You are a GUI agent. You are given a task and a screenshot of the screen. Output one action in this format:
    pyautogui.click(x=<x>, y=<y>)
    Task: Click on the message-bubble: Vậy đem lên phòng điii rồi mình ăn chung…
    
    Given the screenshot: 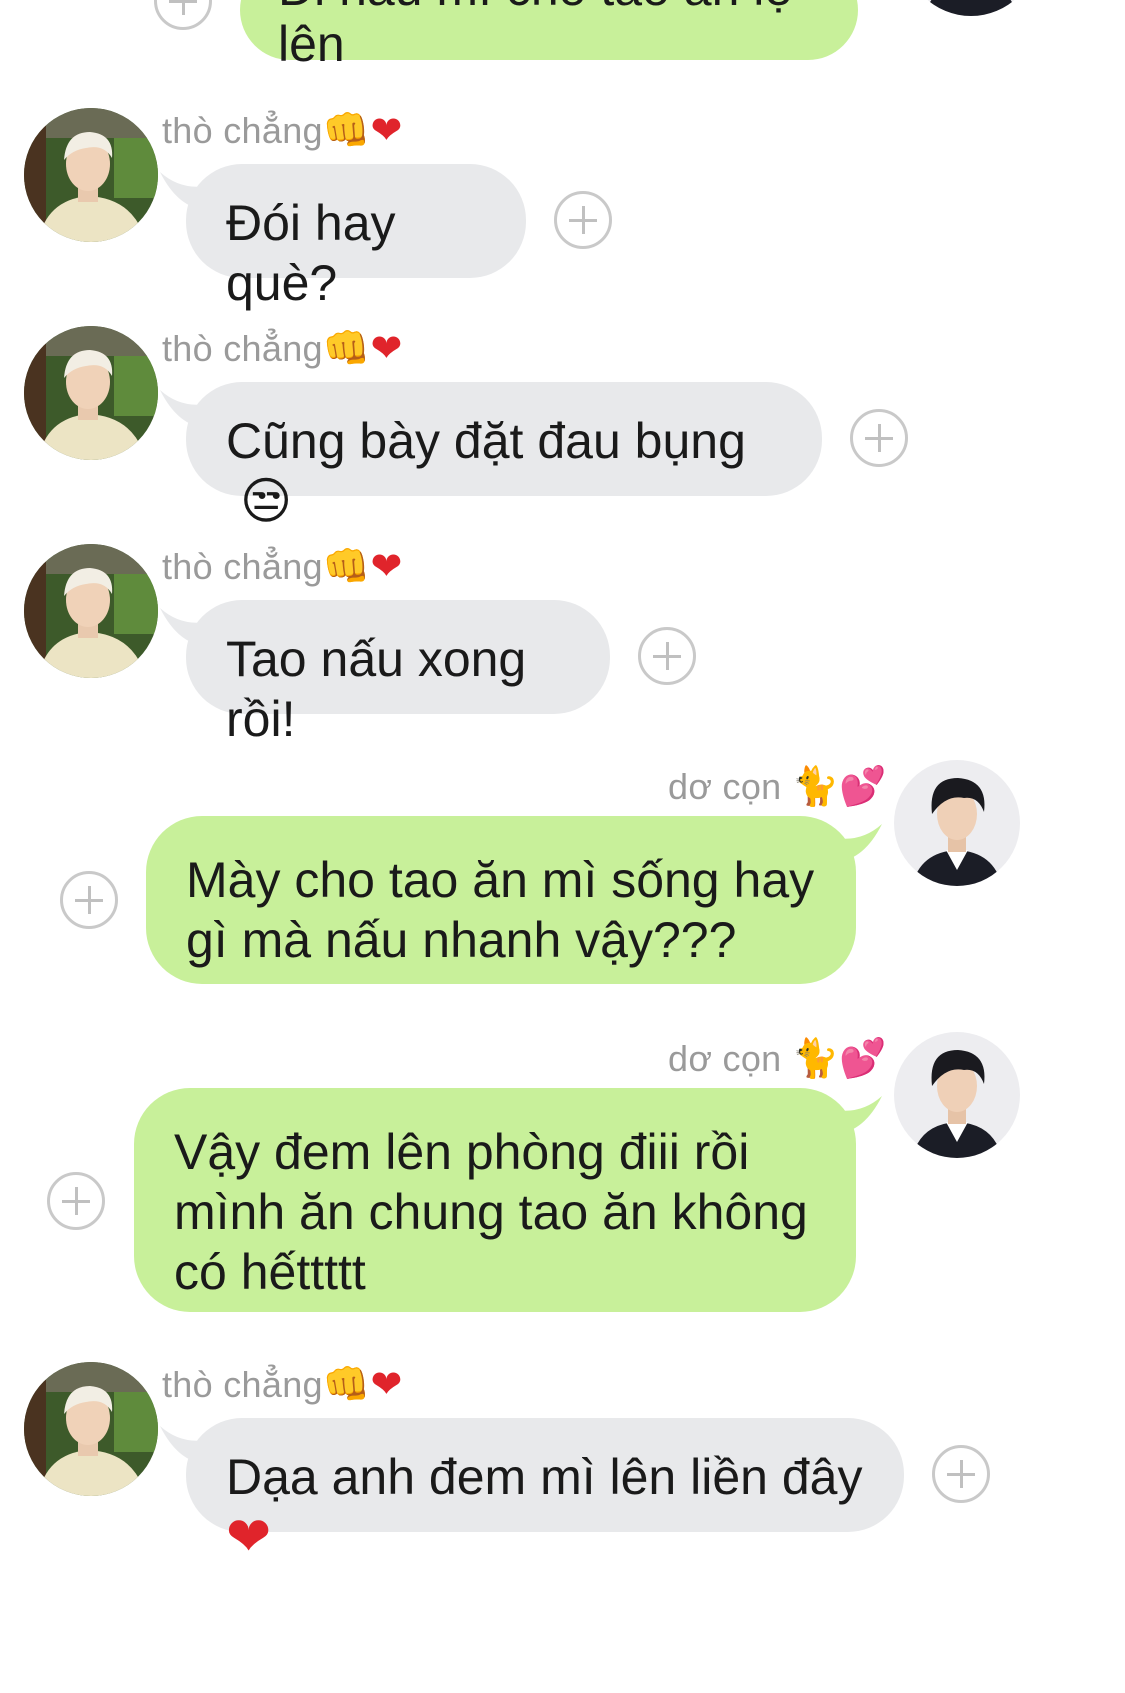 What is the action you would take?
    pyautogui.click(x=495, y=1200)
    